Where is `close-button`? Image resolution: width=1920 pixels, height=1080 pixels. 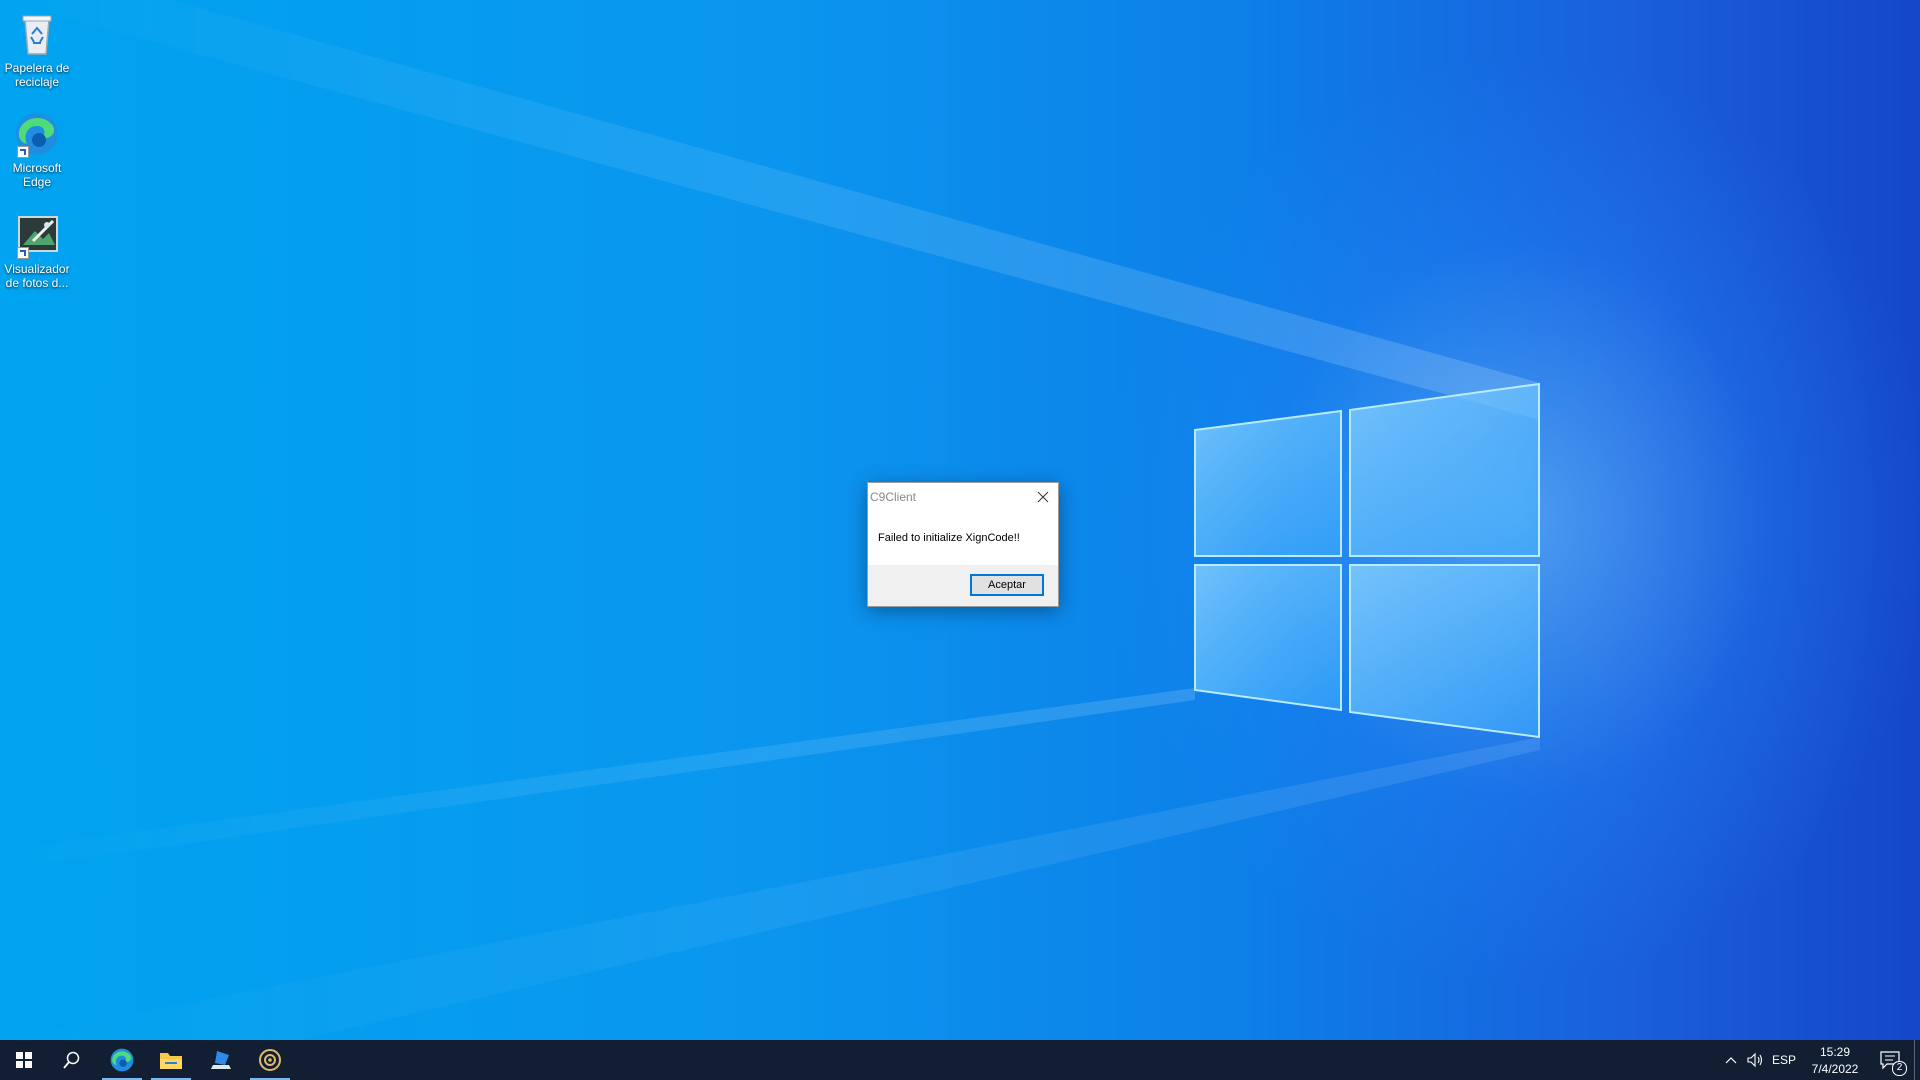
close-button is located at coordinates (1043, 496).